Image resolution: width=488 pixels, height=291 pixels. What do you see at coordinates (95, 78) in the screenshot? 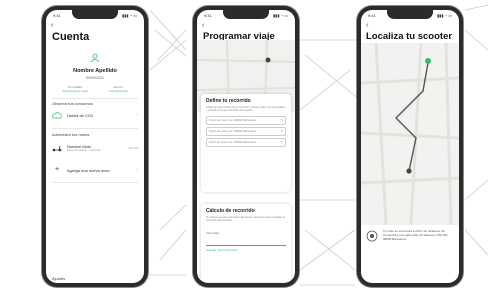
I see `user-date: 00/00/2021` at bounding box center [95, 78].